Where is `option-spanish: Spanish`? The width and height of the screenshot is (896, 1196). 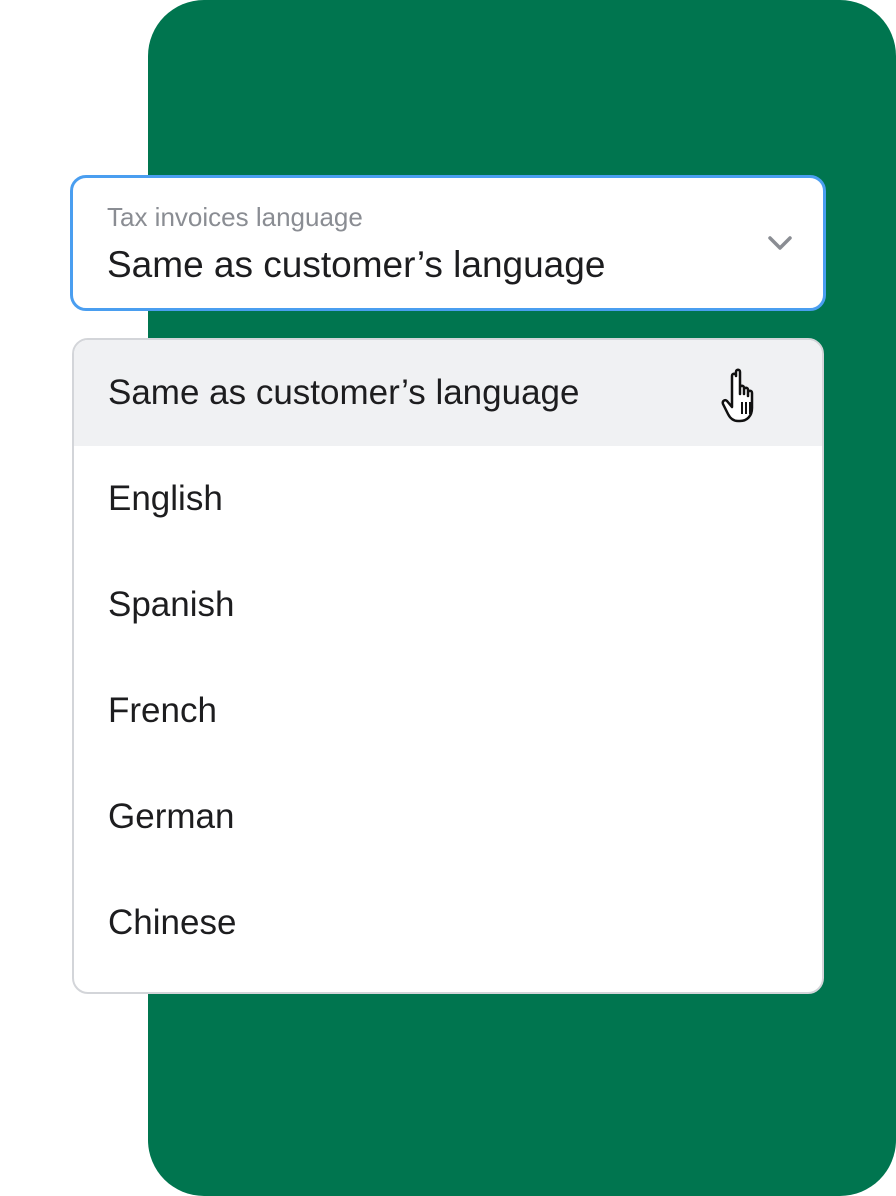
option-spanish: Spanish is located at coordinates (448, 605).